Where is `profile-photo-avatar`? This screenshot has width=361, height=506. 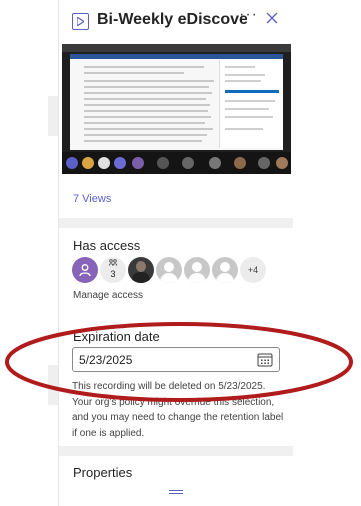
profile-photo-avatar is located at coordinates (141, 270).